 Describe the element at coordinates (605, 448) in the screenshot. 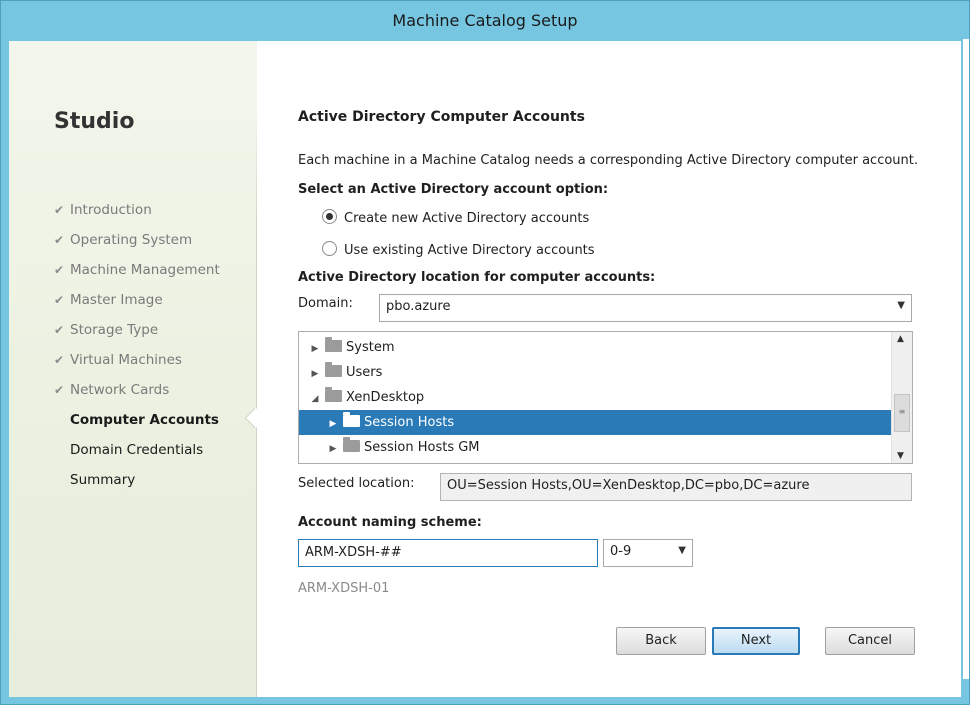

I see `tree-node-session-hosts-gm: ▶ Session Hosts GM` at that location.